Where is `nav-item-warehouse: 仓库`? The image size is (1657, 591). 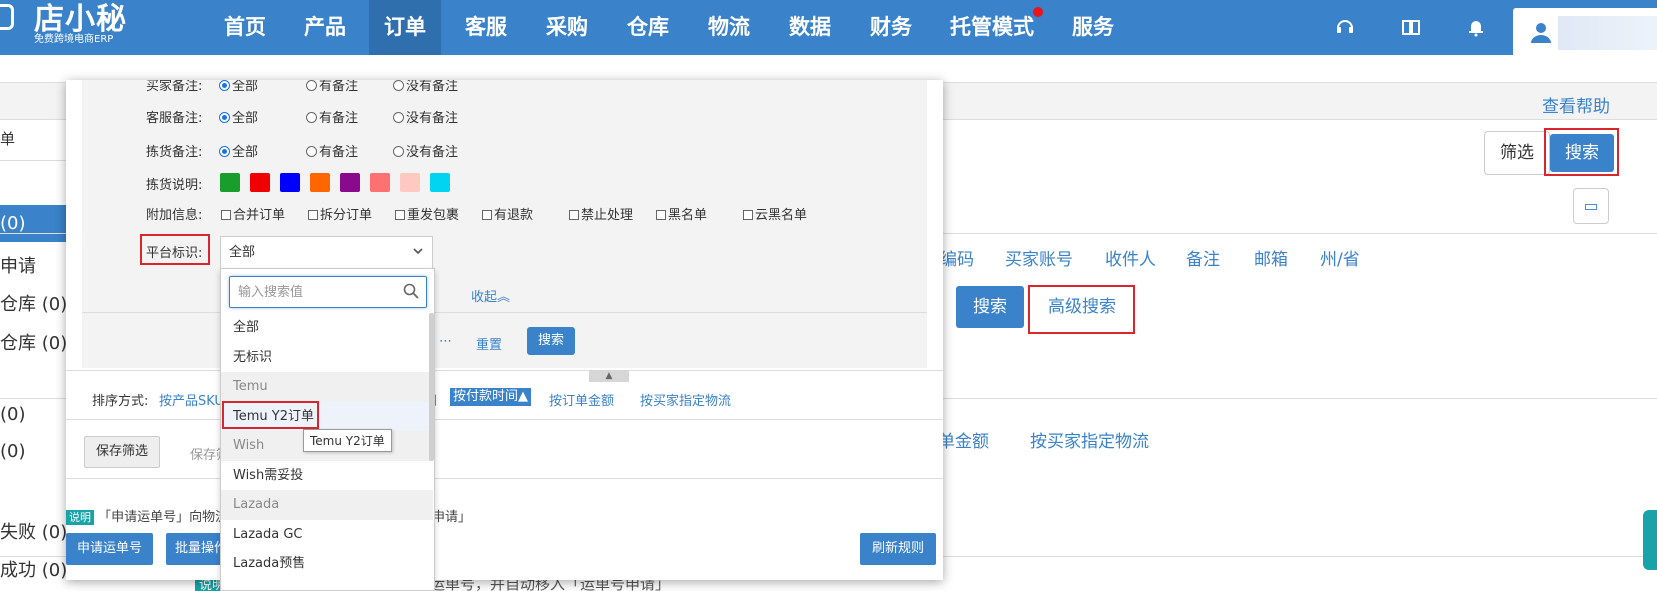
nav-item-warehouse: 仓库 is located at coordinates (648, 27).